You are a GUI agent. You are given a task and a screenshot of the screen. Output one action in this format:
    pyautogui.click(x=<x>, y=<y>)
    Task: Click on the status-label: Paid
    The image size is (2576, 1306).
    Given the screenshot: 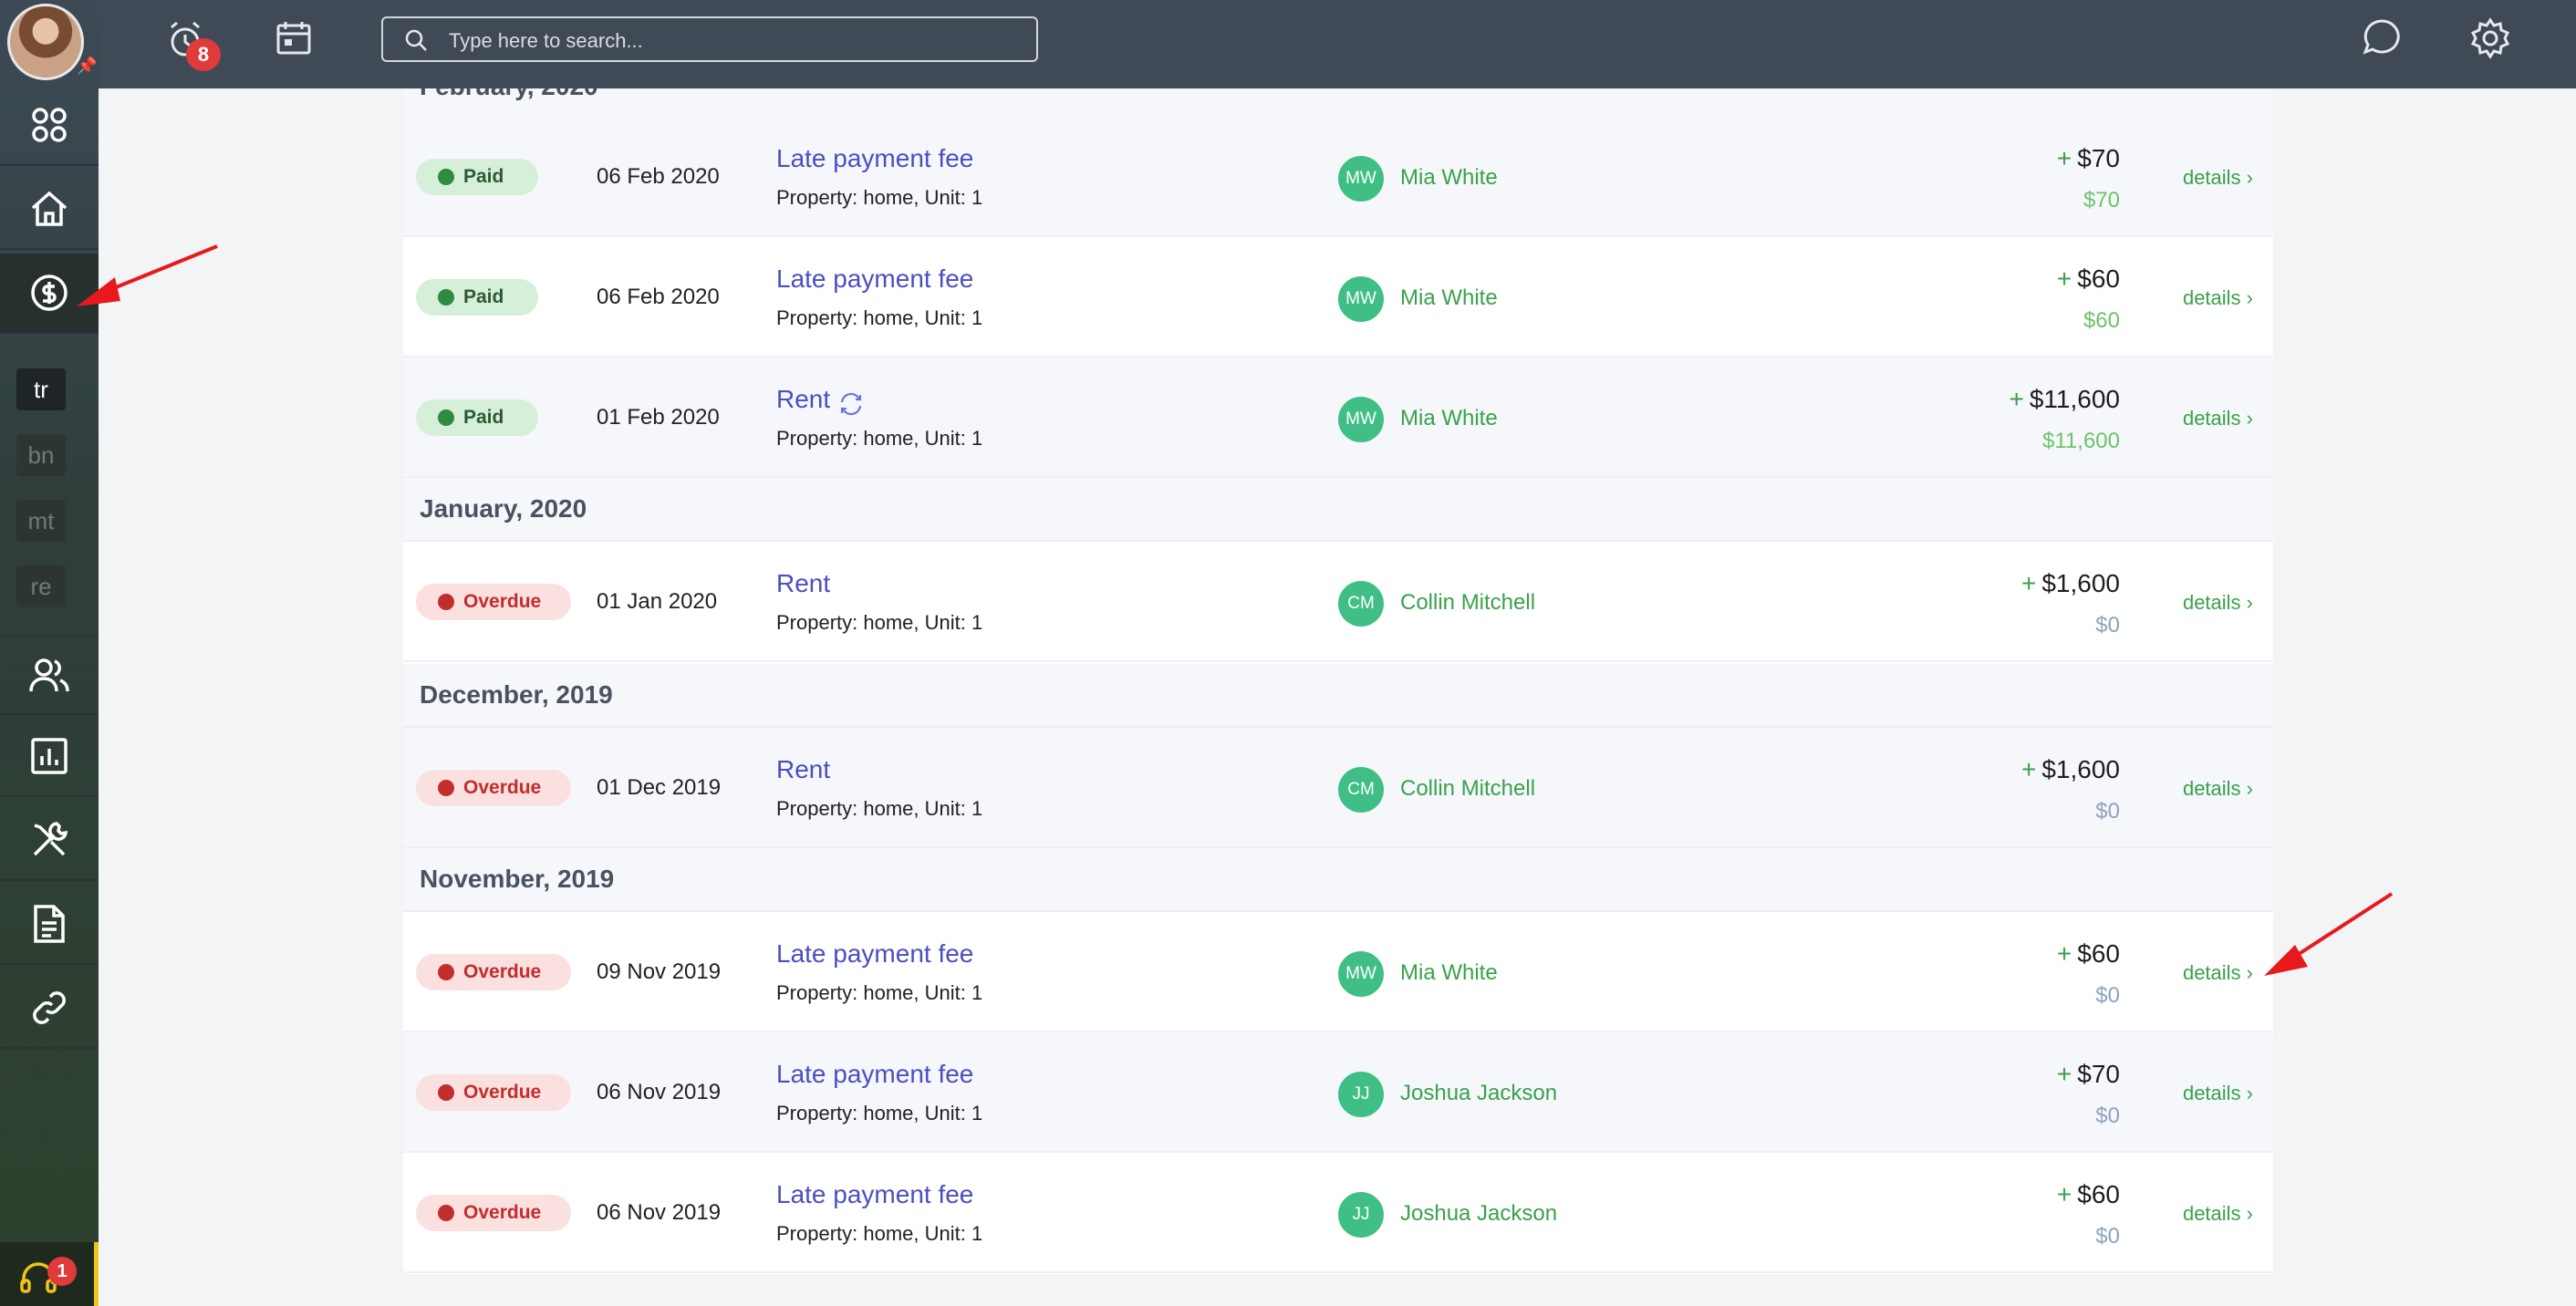 What is the action you would take?
    pyautogui.click(x=483, y=417)
    